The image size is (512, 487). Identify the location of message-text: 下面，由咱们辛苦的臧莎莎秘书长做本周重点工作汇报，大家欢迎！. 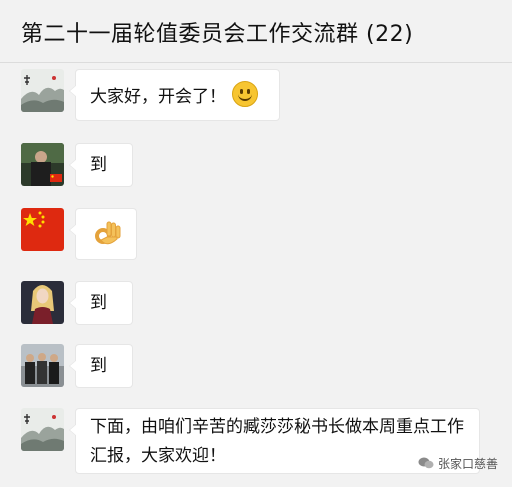
(277, 441).